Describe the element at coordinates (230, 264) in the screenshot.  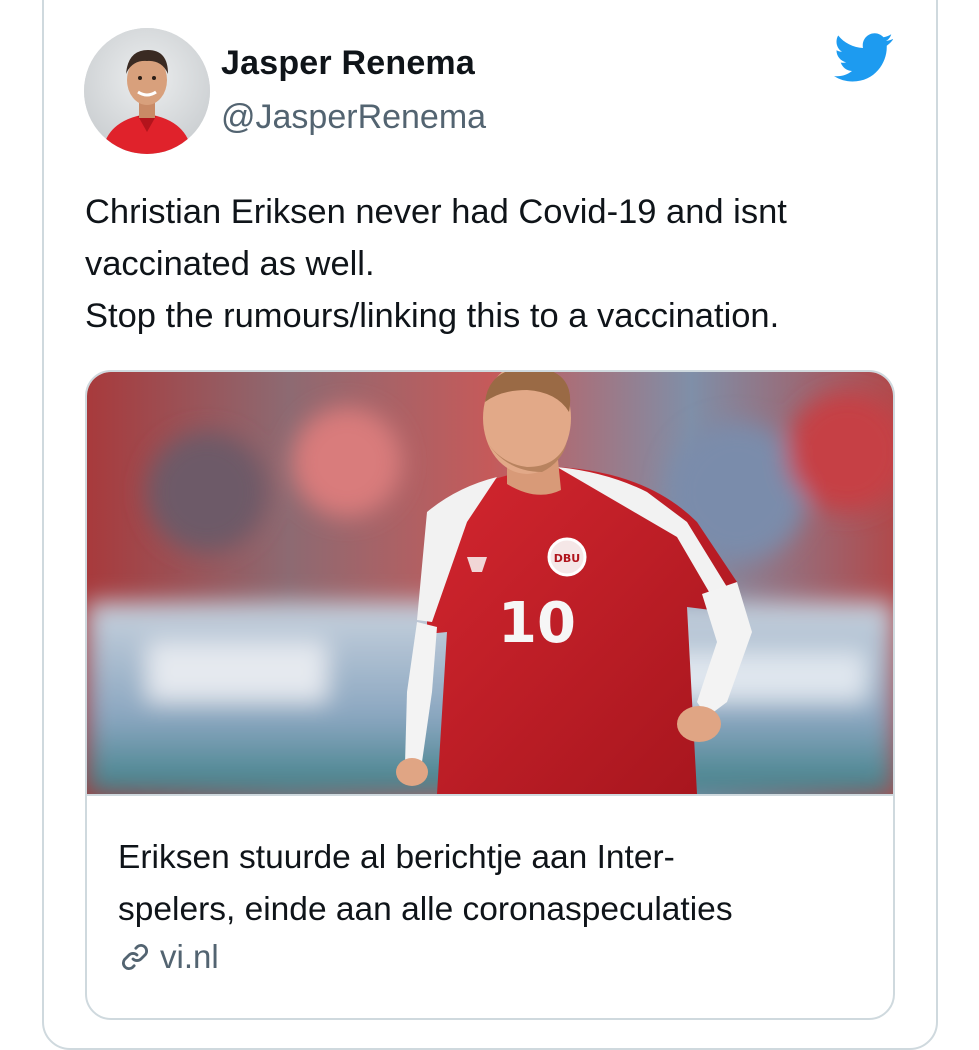
I see `tweet-text-line: vaccinated as well.` at that location.